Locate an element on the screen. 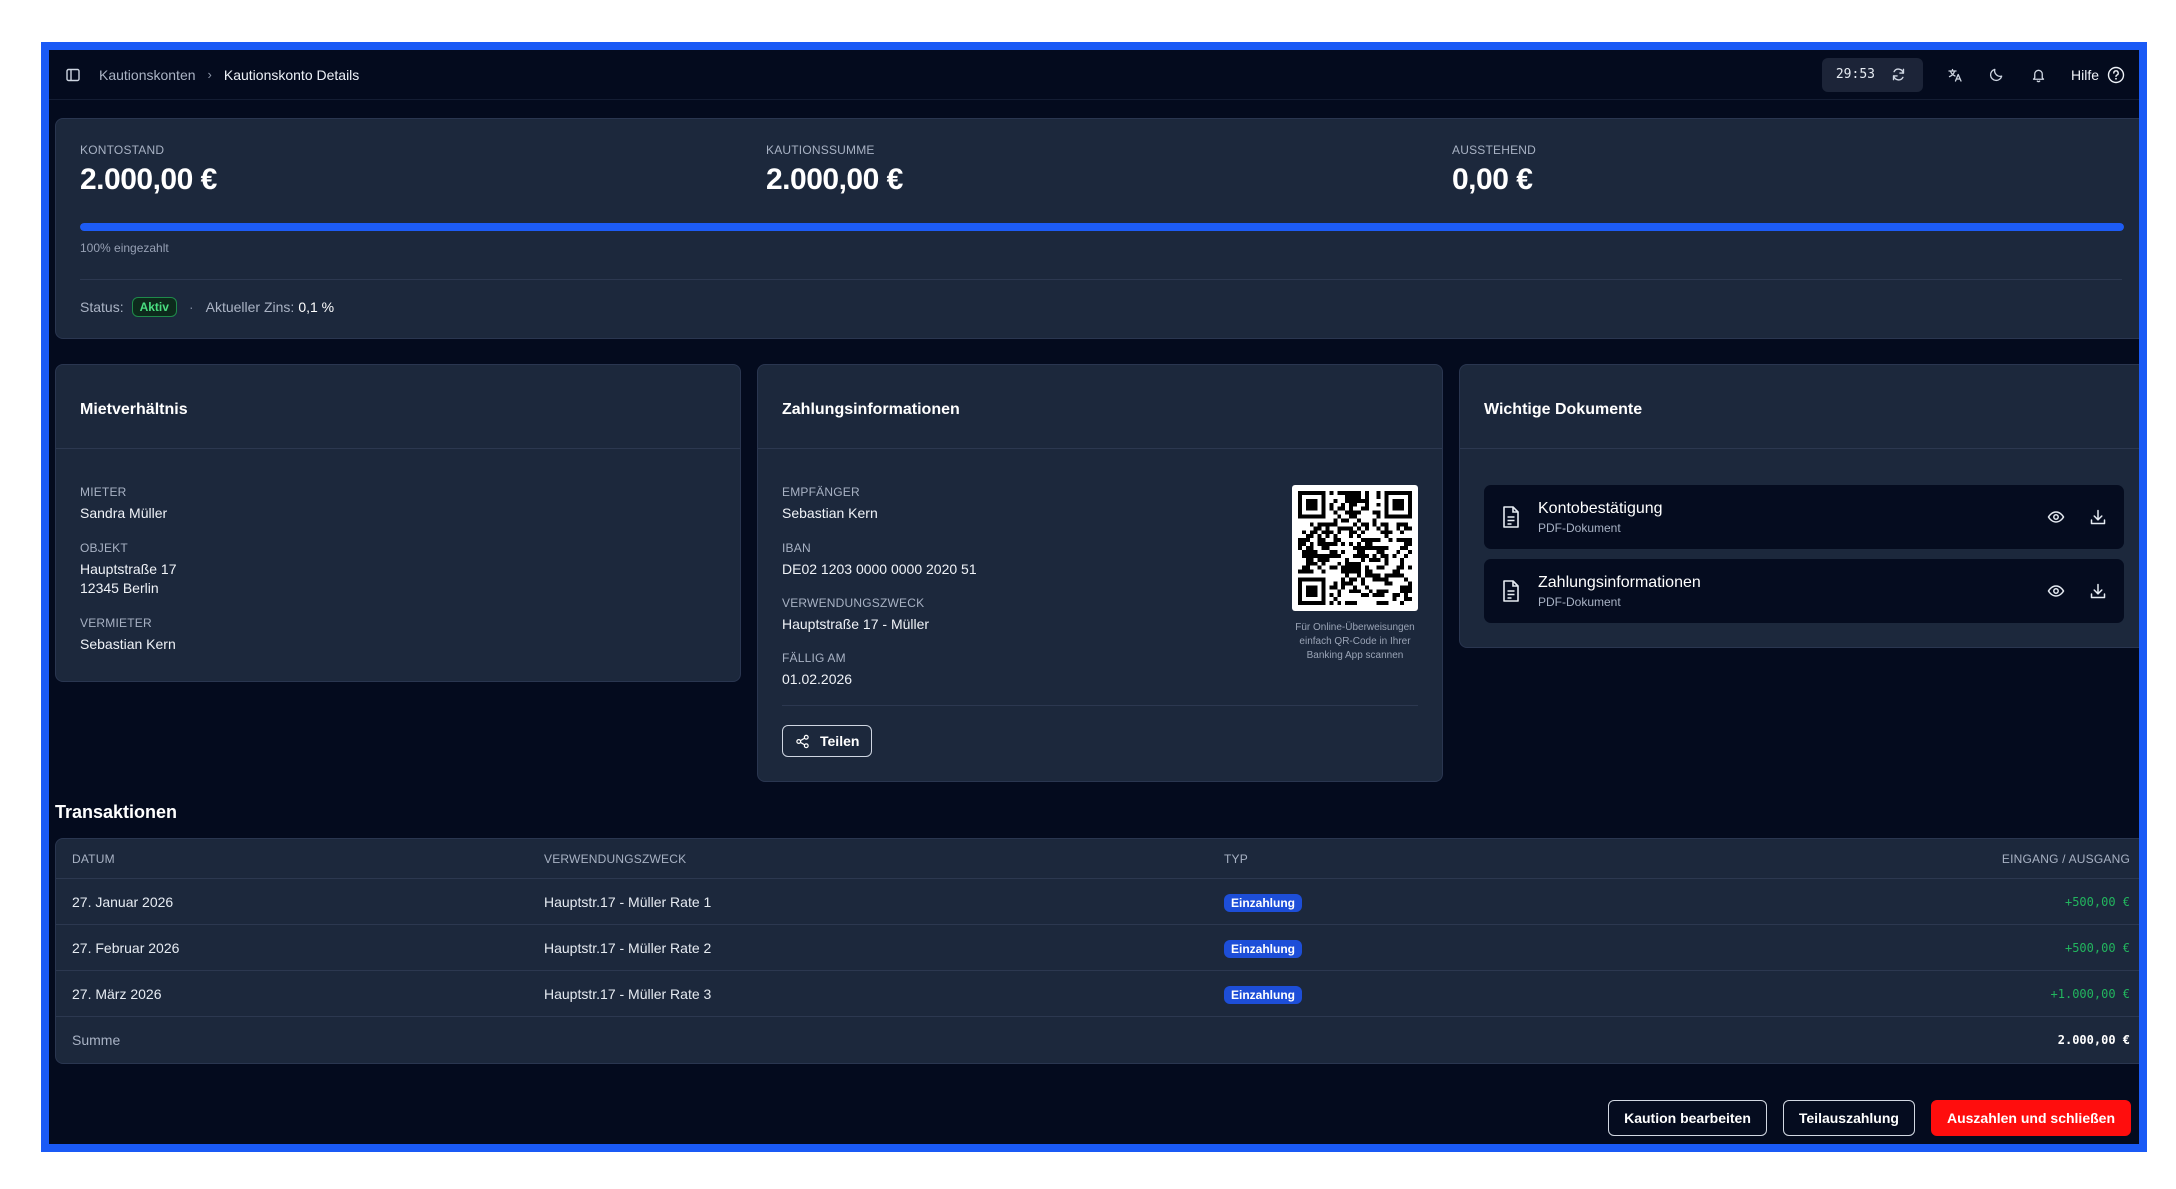 Image resolution: width=2176 pixels, height=1189 pixels. bell-icon is located at coordinates (2039, 75).